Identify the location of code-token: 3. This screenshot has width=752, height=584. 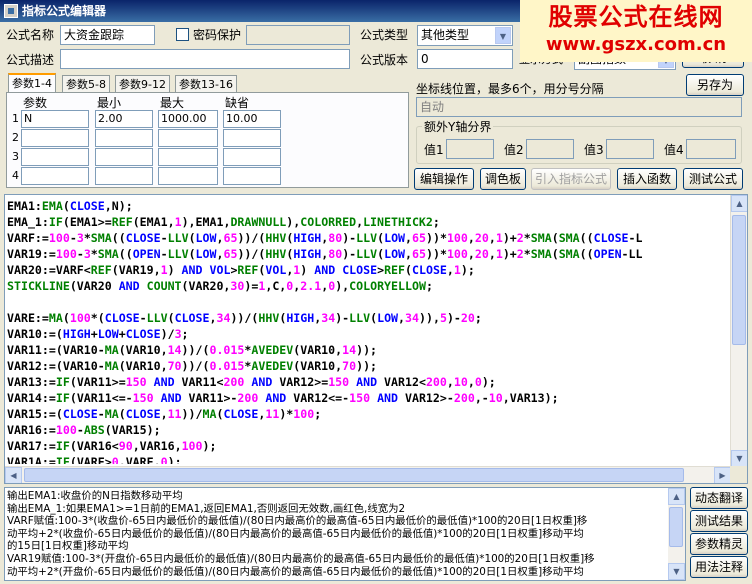
(80, 238).